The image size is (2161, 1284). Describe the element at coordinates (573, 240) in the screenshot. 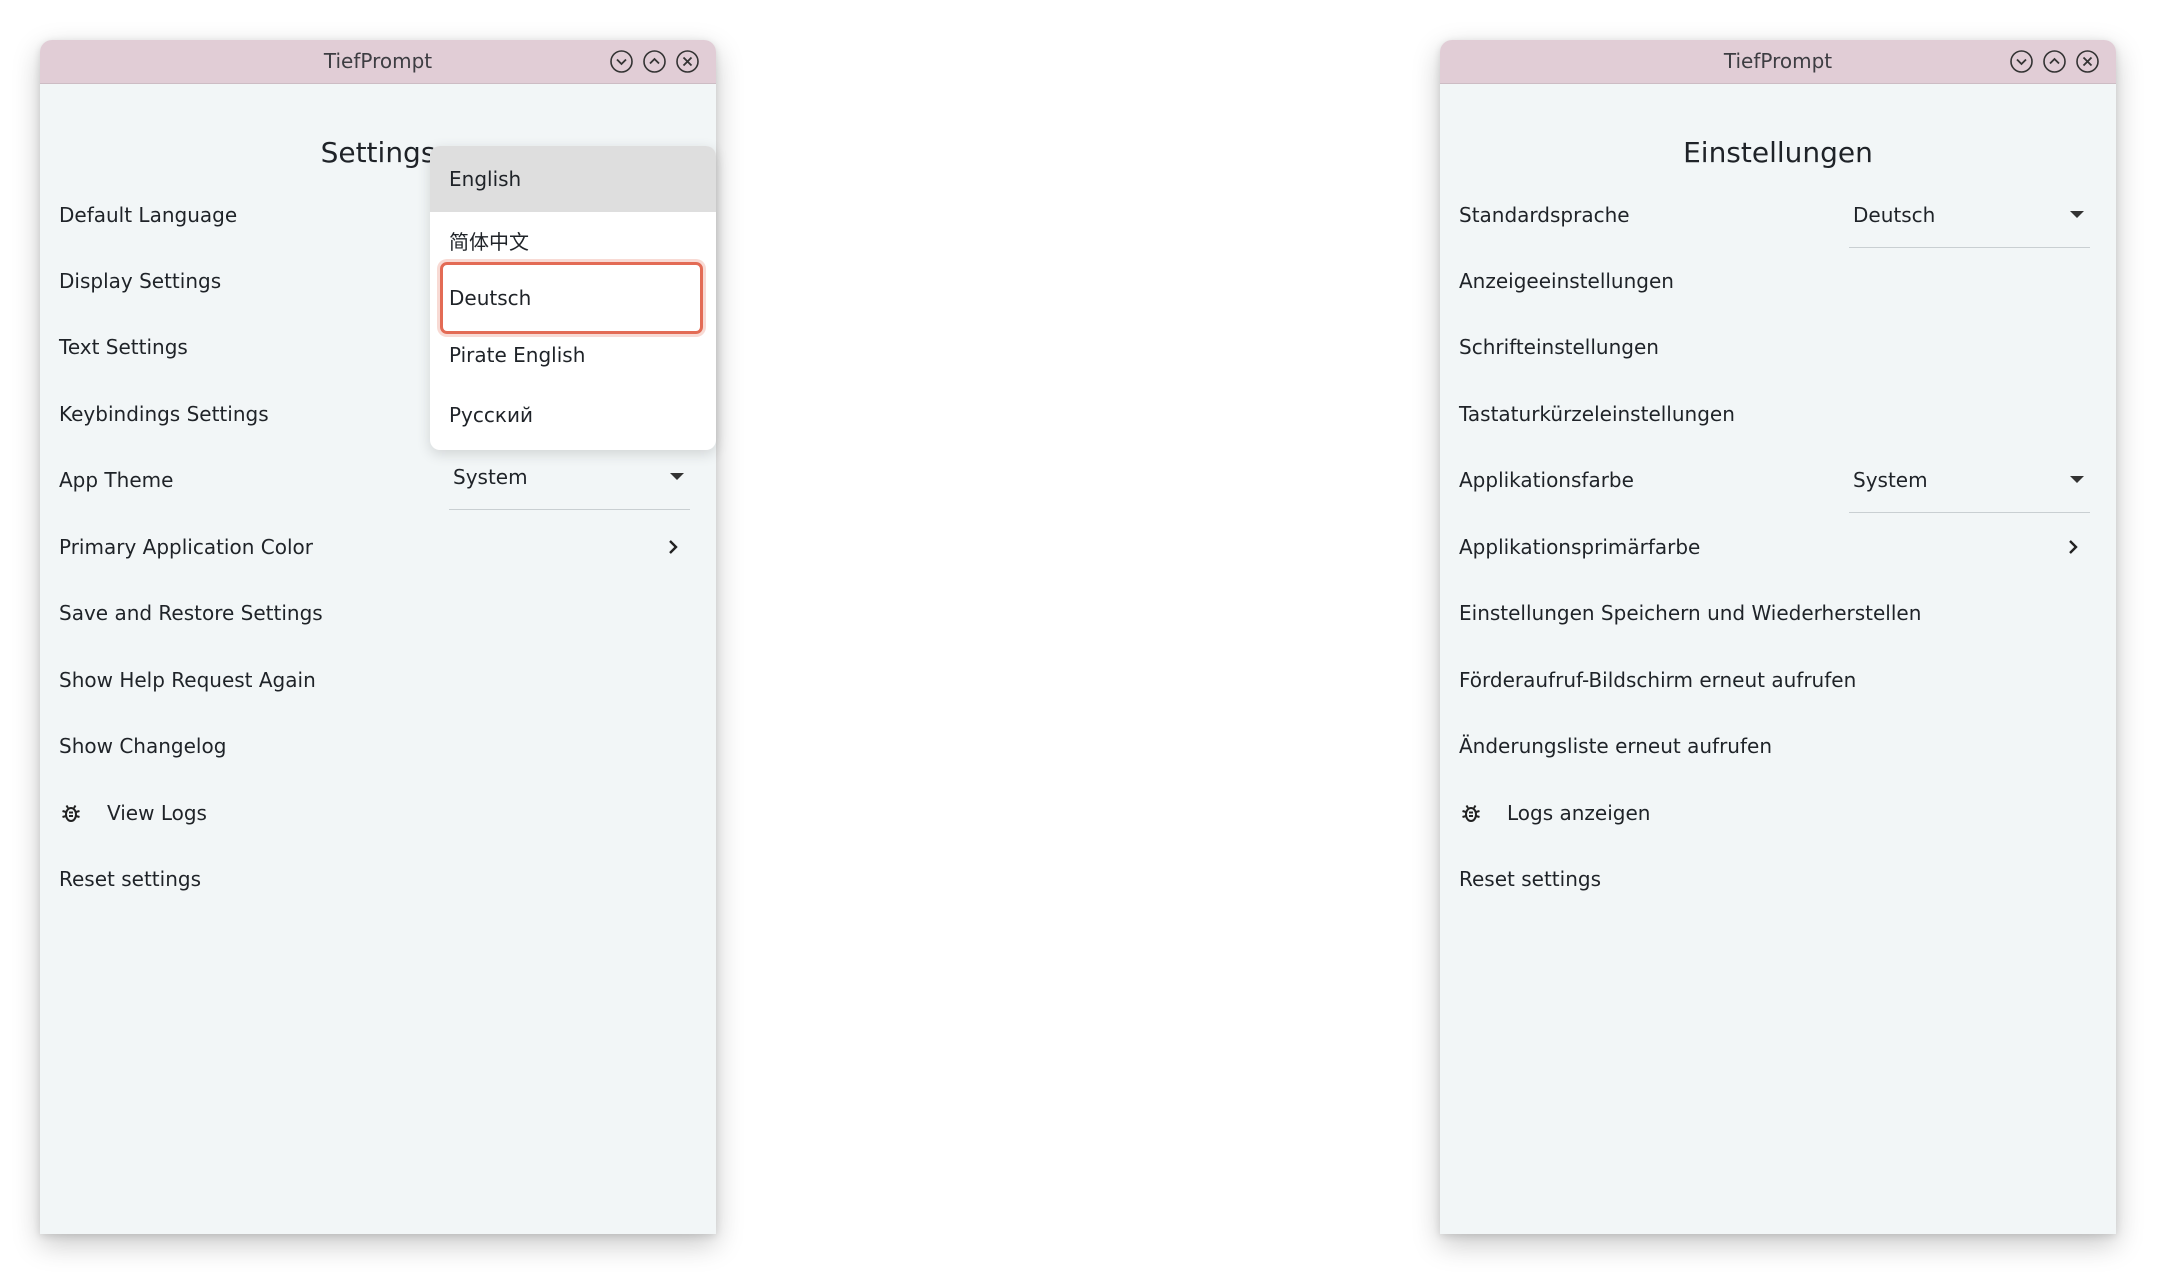

I see `language-option-chinese: 简体中文` at that location.